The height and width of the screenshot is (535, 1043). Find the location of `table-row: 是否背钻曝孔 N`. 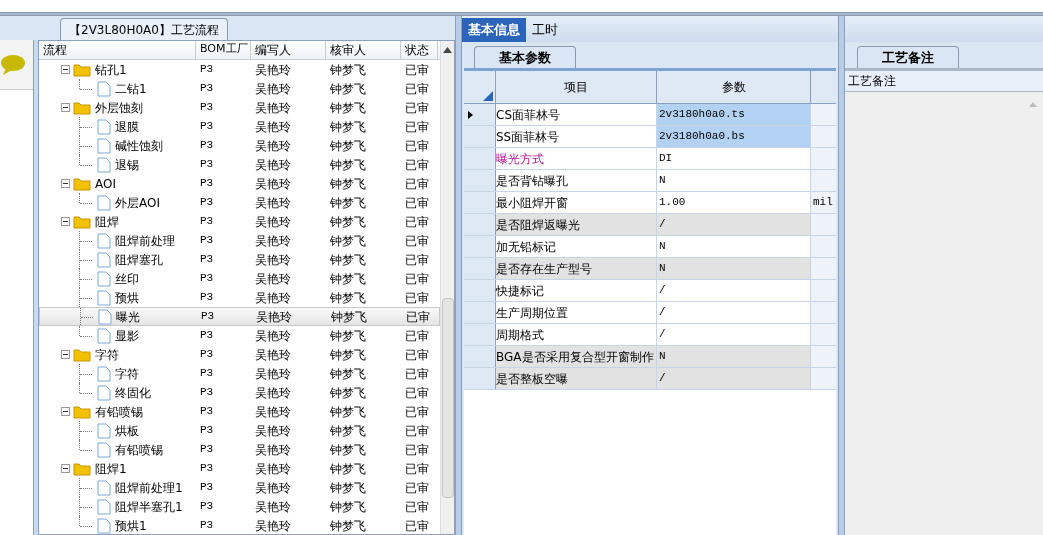

table-row: 是否背钻曝孔 N is located at coordinates (650, 181).